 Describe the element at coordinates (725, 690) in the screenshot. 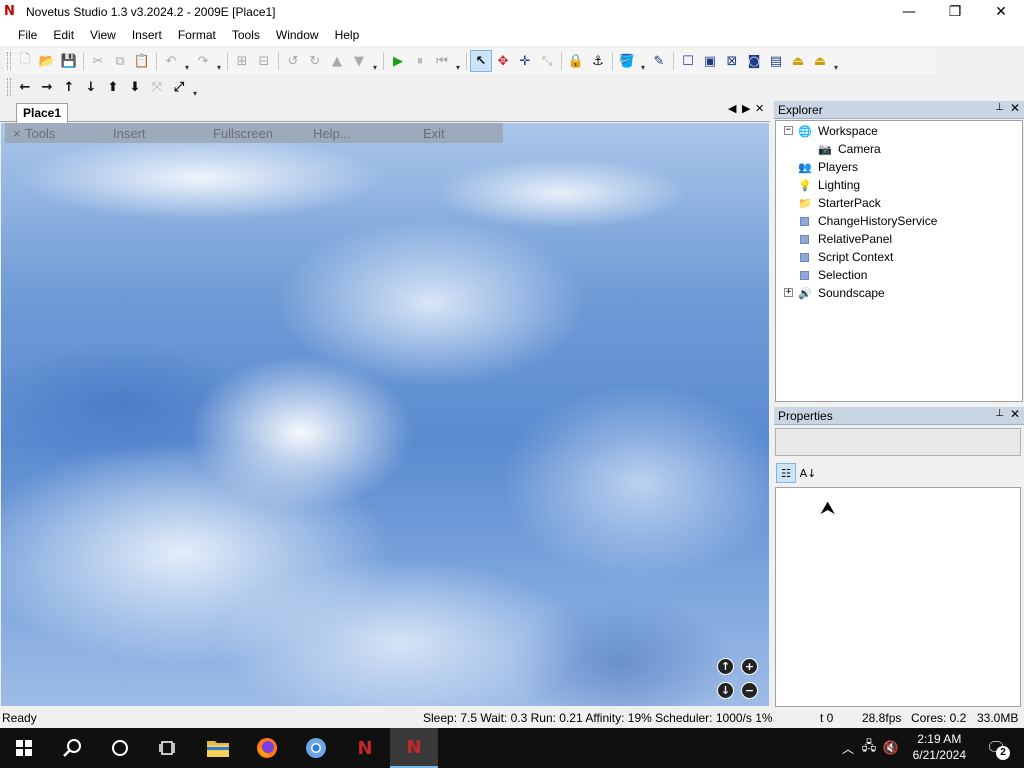

I see `camera-down-button: ↓` at that location.